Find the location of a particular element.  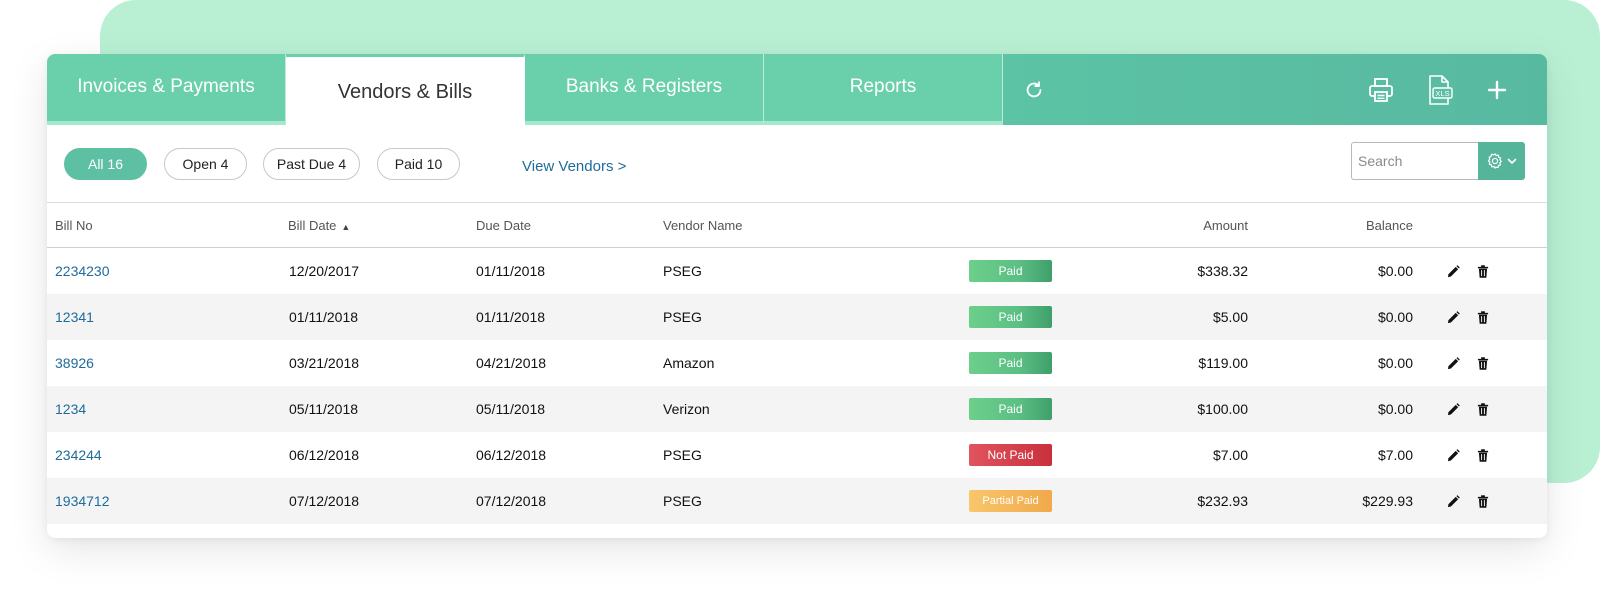

plus-icon is located at coordinates (1497, 89).